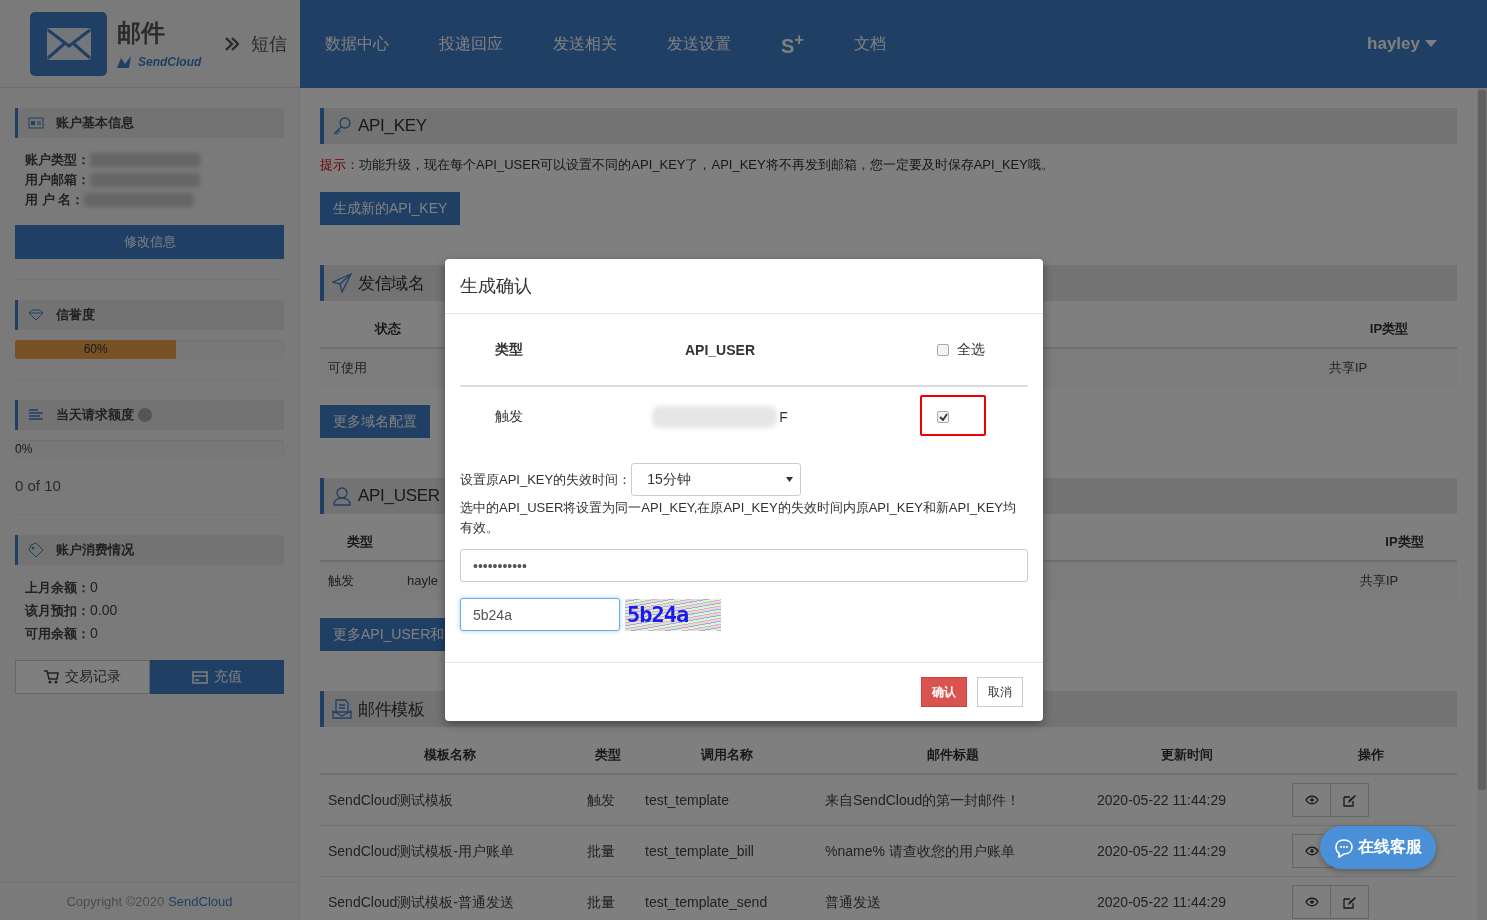 The height and width of the screenshot is (920, 1487). Describe the element at coordinates (744, 565) in the screenshot. I see `password-field: •••••••••••` at that location.